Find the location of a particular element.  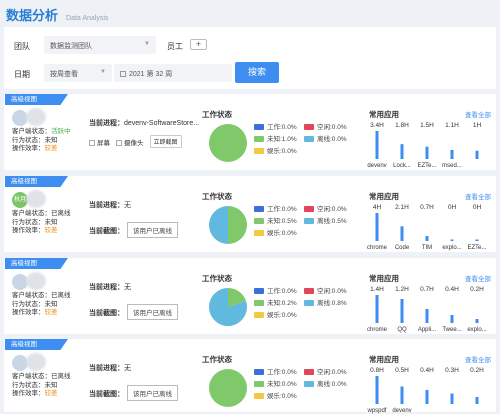

bar-value-label: 1.1H is located at coordinates (452, 125).